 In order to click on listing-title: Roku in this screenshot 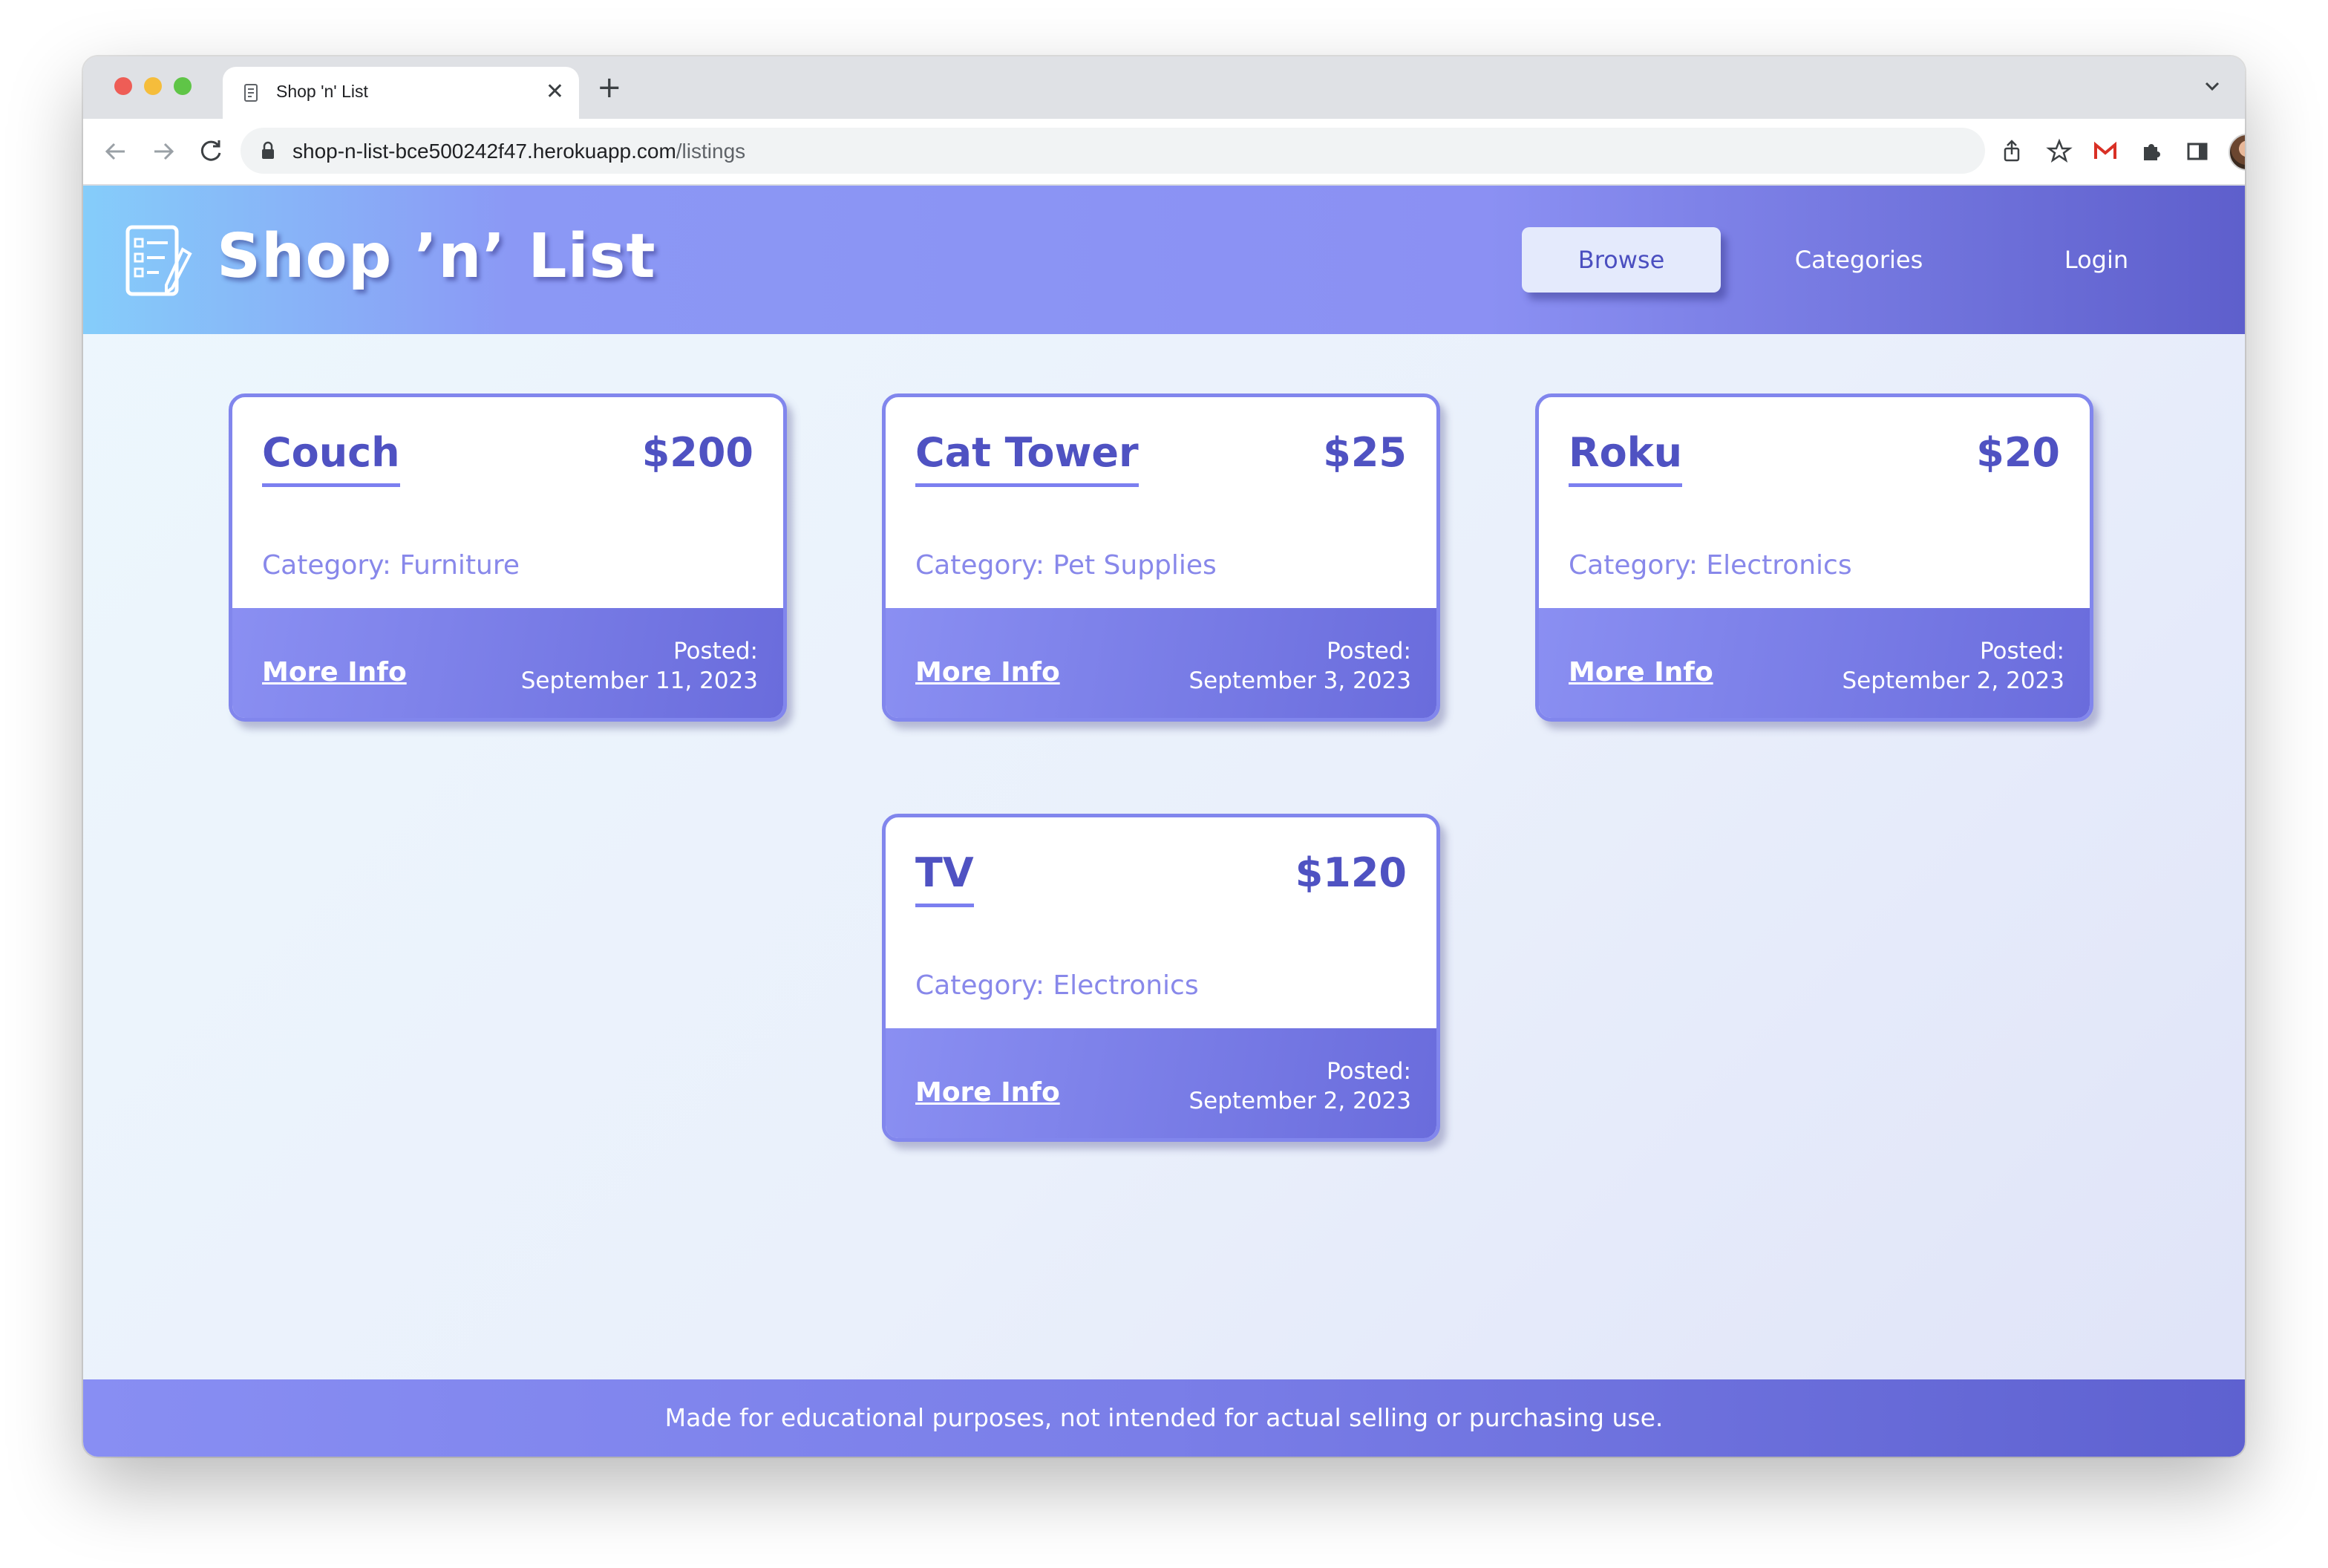, I will do `click(1626, 458)`.